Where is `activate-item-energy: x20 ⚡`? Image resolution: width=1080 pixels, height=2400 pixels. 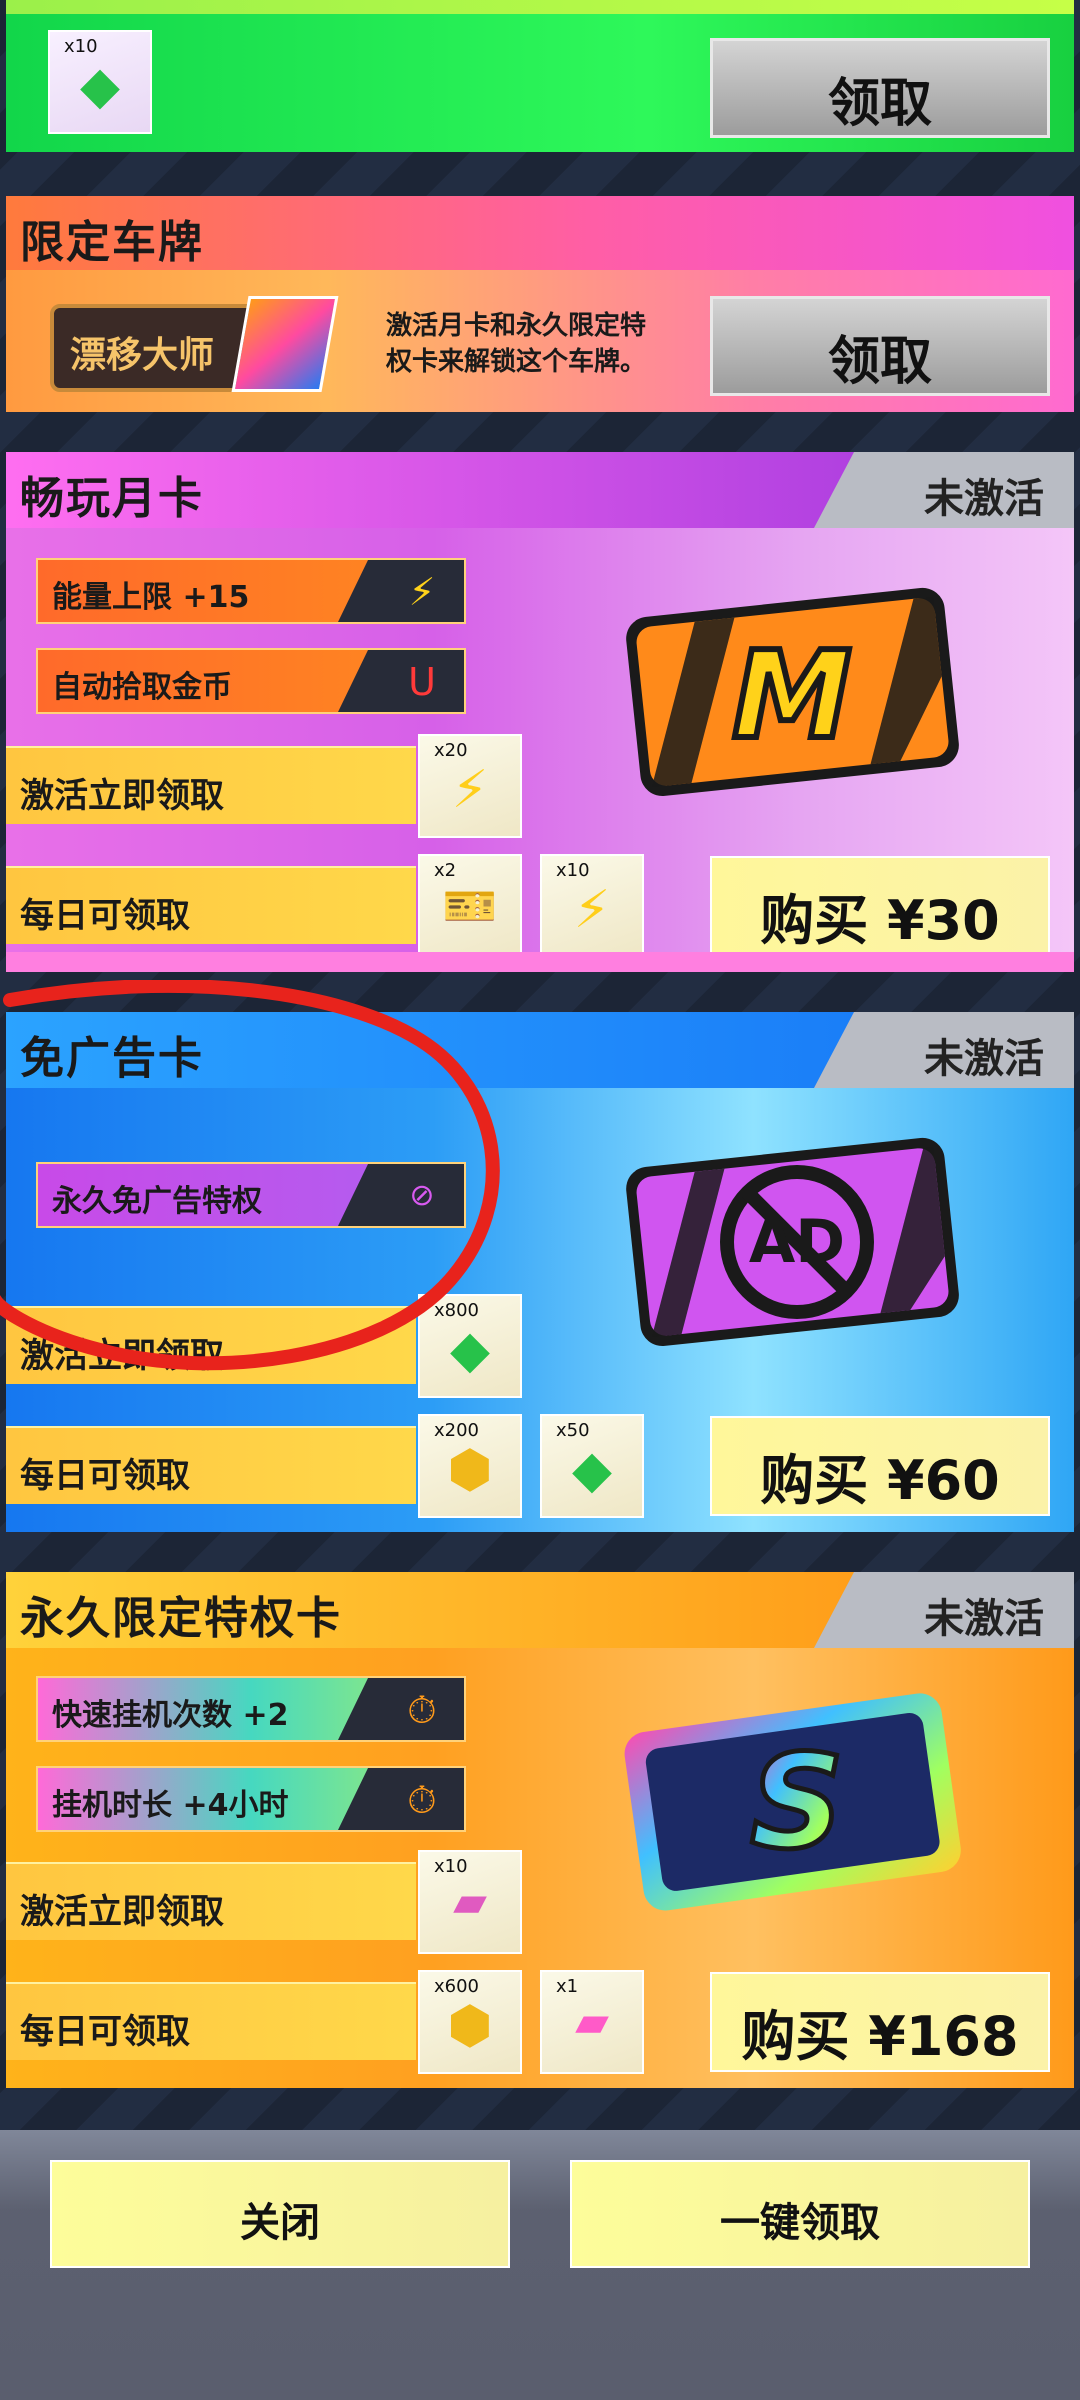 activate-item-energy: x20 ⚡ is located at coordinates (470, 786).